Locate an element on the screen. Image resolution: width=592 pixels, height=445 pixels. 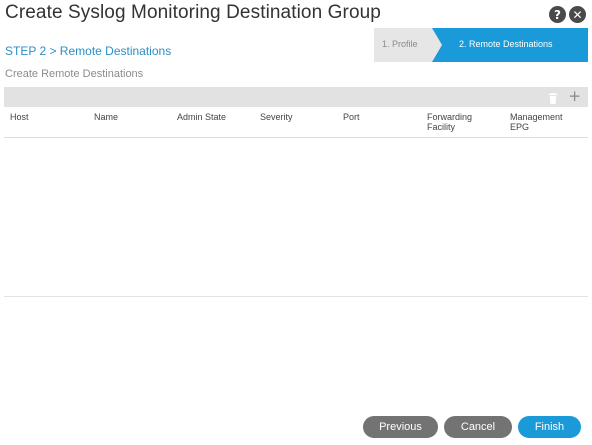
finish-button: Finish is located at coordinates (549, 427).